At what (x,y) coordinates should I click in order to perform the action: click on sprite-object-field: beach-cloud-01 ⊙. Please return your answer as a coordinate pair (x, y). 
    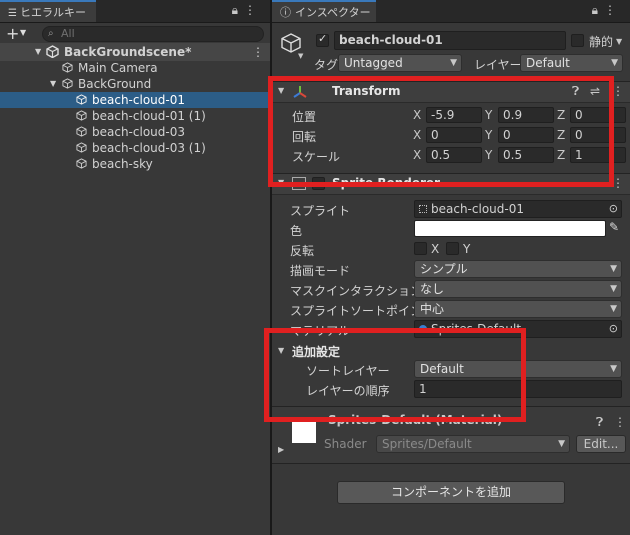
    Looking at the image, I should click on (518, 209).